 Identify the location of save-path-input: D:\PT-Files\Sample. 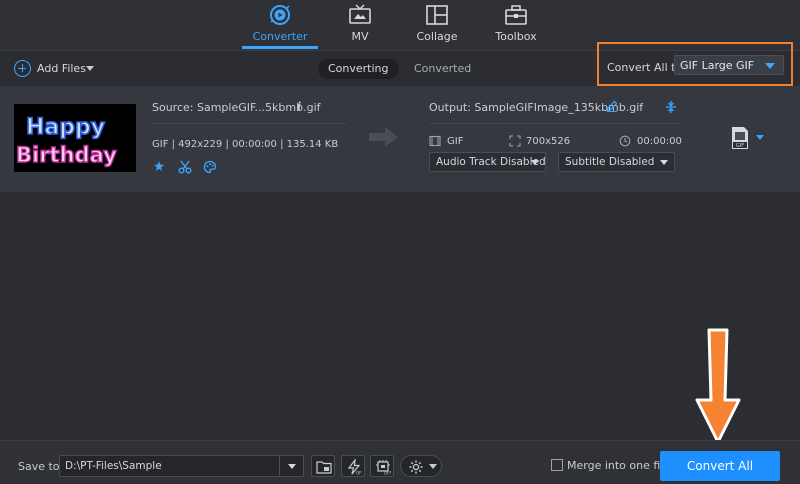
(181, 466).